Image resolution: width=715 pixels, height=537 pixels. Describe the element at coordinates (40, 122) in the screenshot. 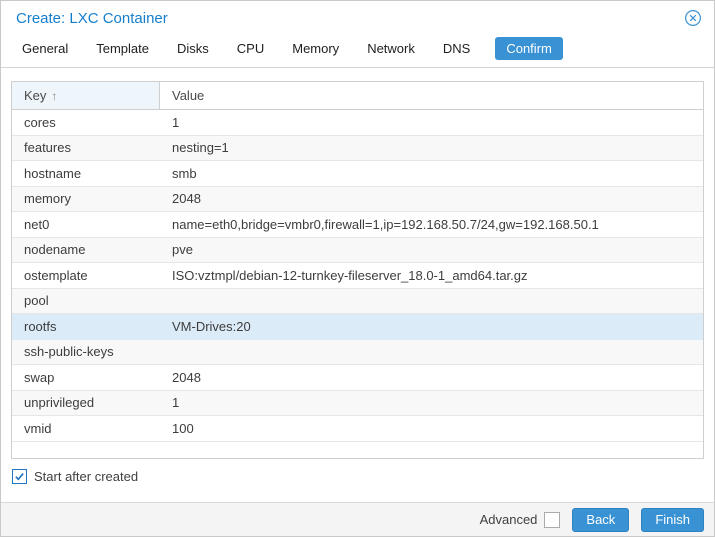

I see `row-key: cores` at that location.